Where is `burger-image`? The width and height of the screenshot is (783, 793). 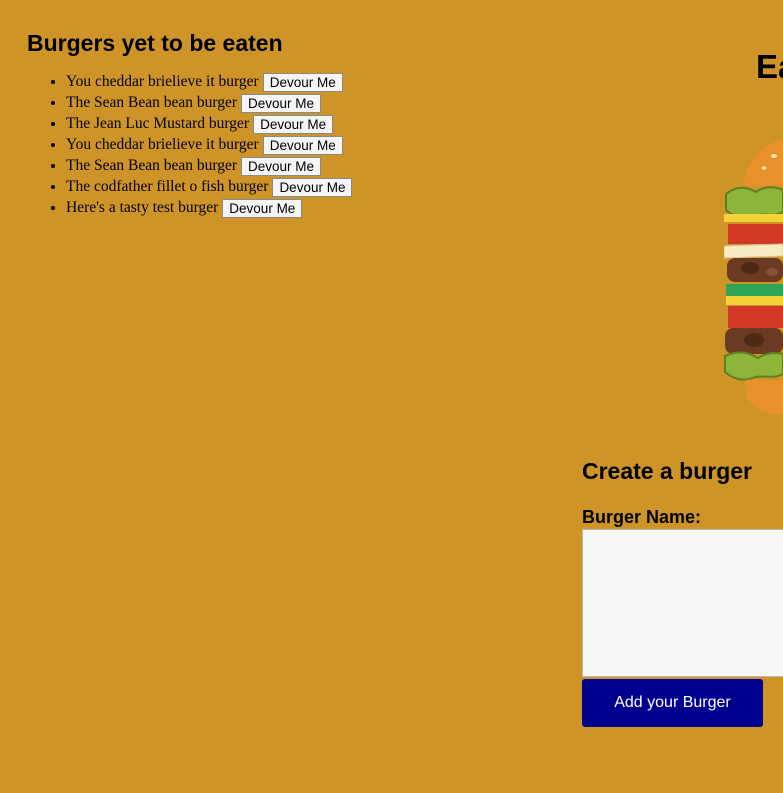 burger-image is located at coordinates (753, 277).